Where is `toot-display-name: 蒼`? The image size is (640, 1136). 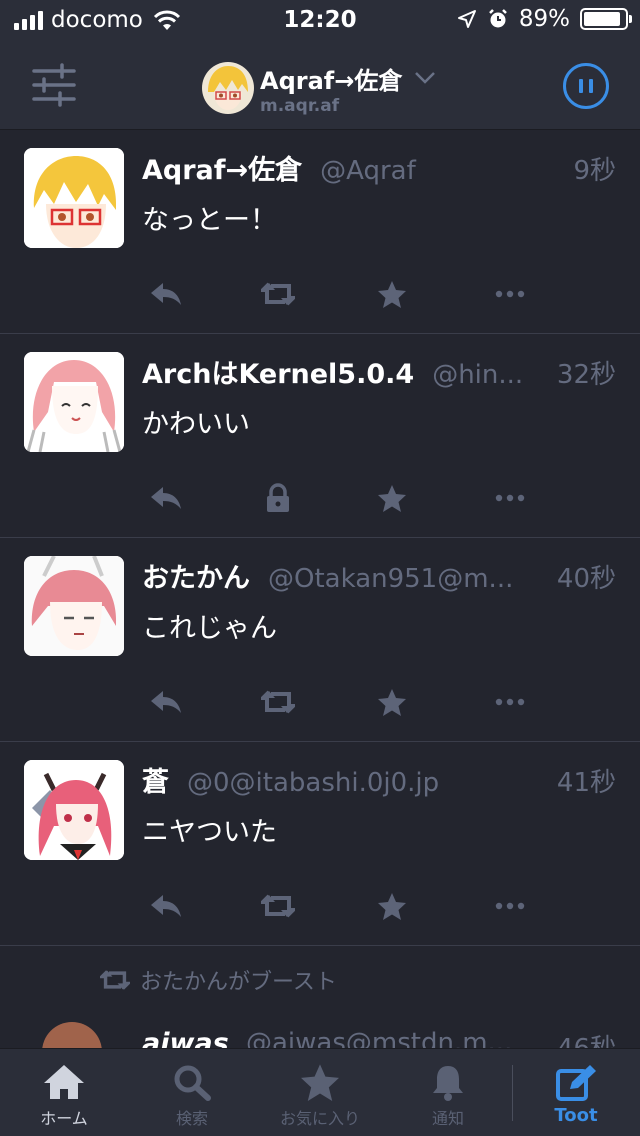
toot-display-name: 蒼 is located at coordinates (155, 779).